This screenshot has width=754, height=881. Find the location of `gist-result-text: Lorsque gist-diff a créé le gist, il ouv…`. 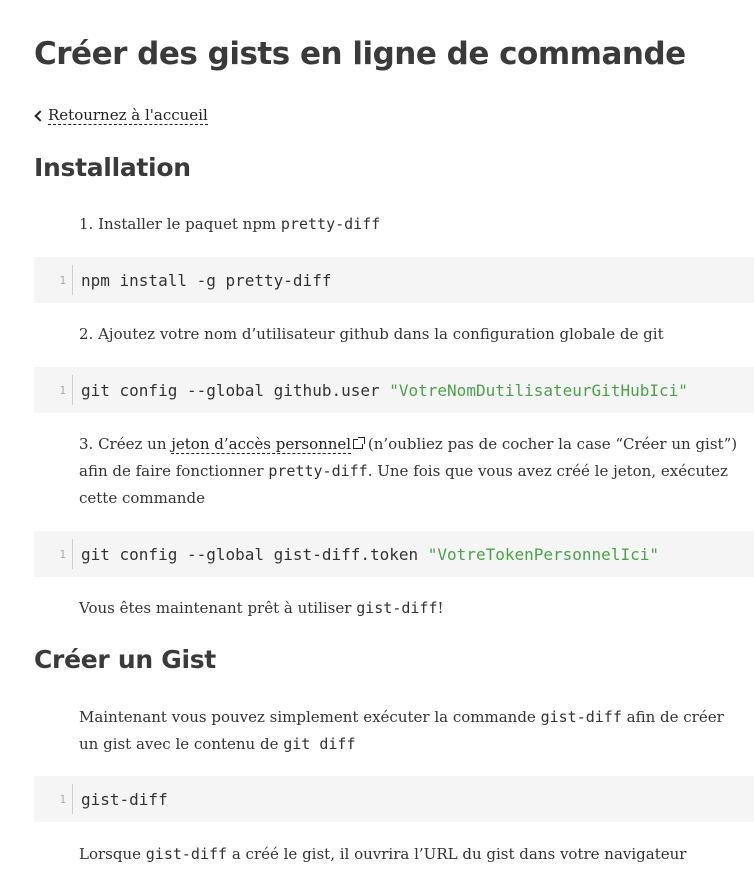

gist-result-text: Lorsque gist-diff a créé le gist, il ouv… is located at coordinates (383, 854).